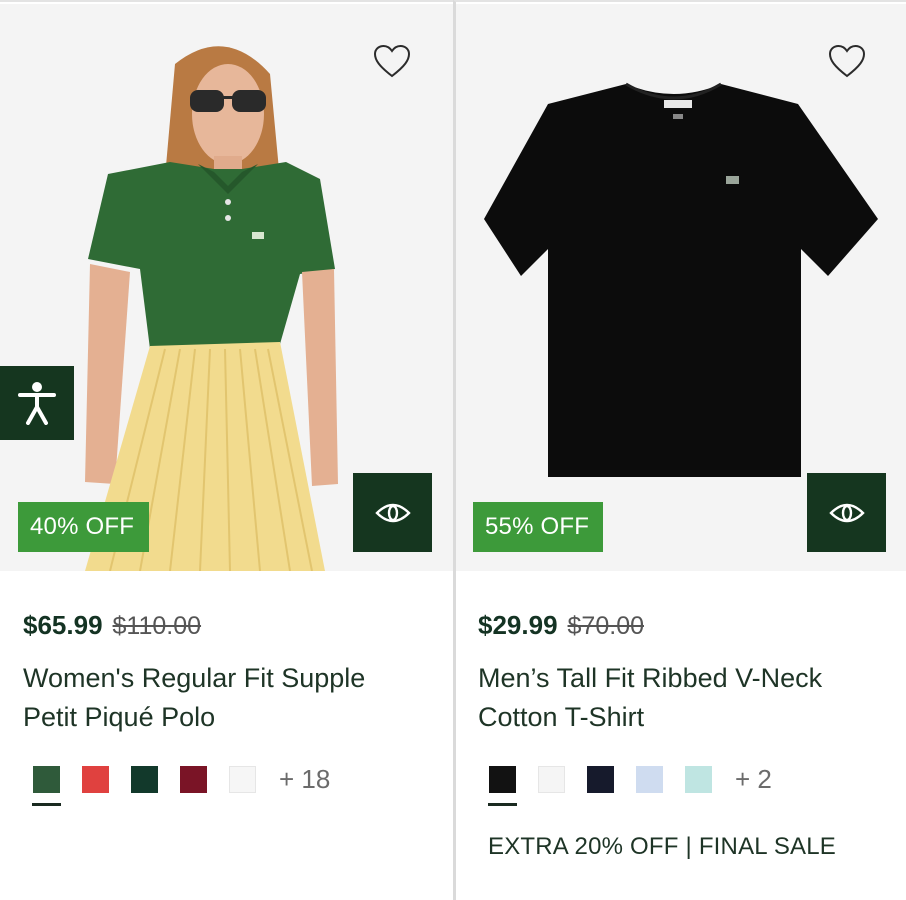 The height and width of the screenshot is (900, 906). What do you see at coordinates (630, 785) in the screenshot?
I see `color-swatches: + 2` at bounding box center [630, 785].